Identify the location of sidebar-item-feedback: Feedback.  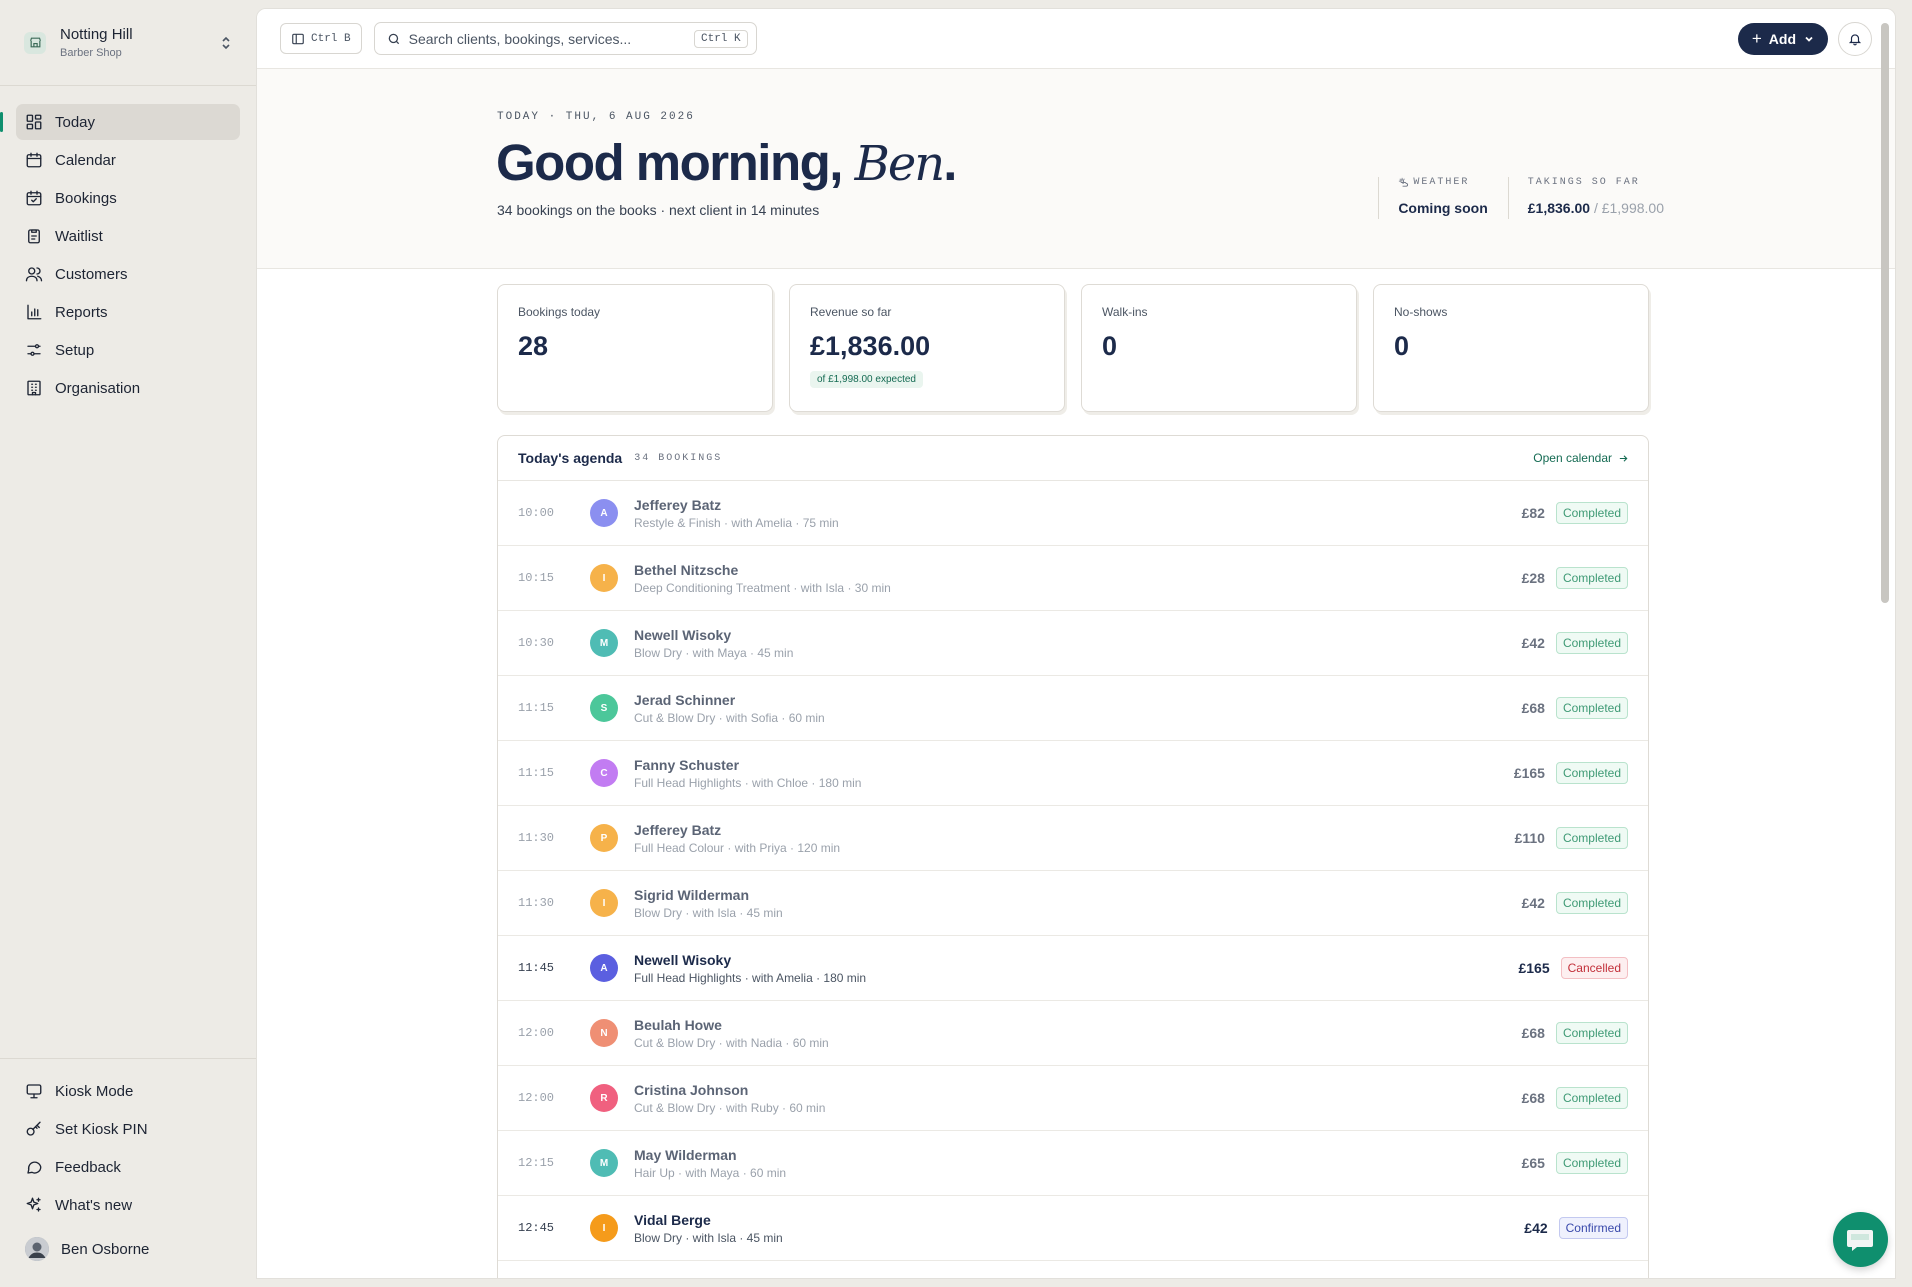
(128, 1167).